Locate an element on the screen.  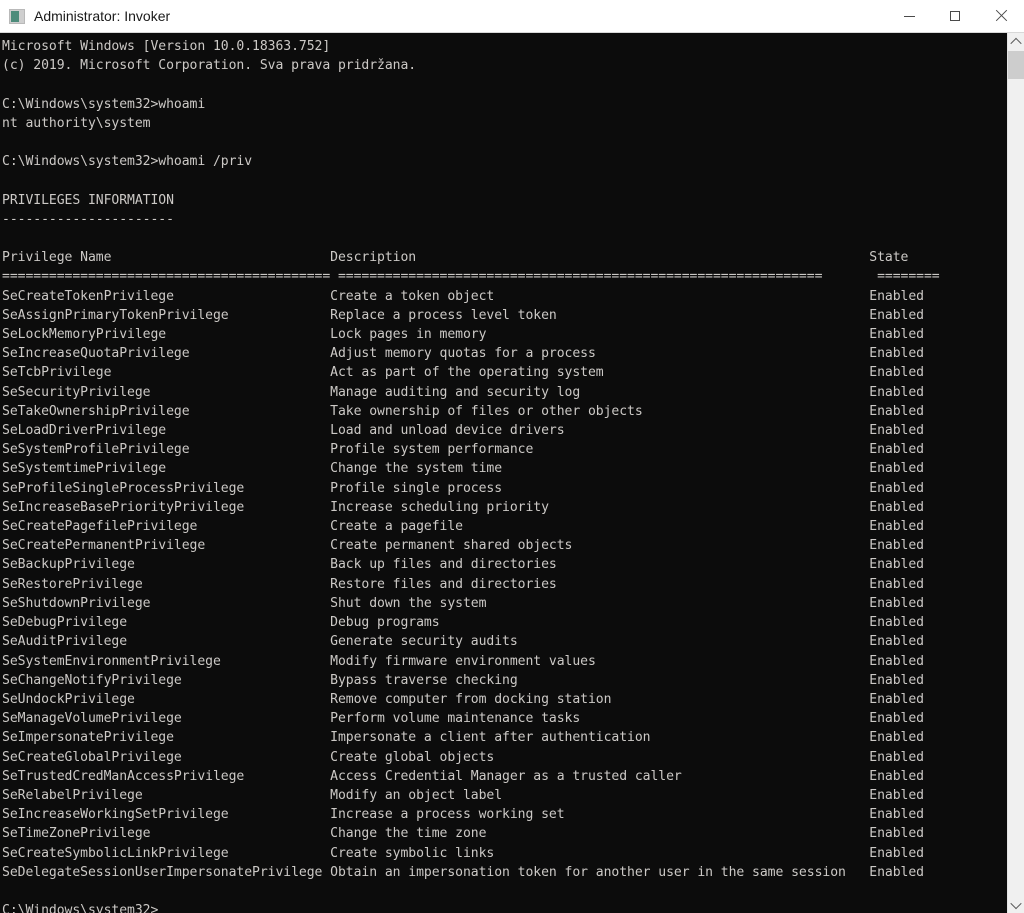
close-icon is located at coordinates (1001, 16).